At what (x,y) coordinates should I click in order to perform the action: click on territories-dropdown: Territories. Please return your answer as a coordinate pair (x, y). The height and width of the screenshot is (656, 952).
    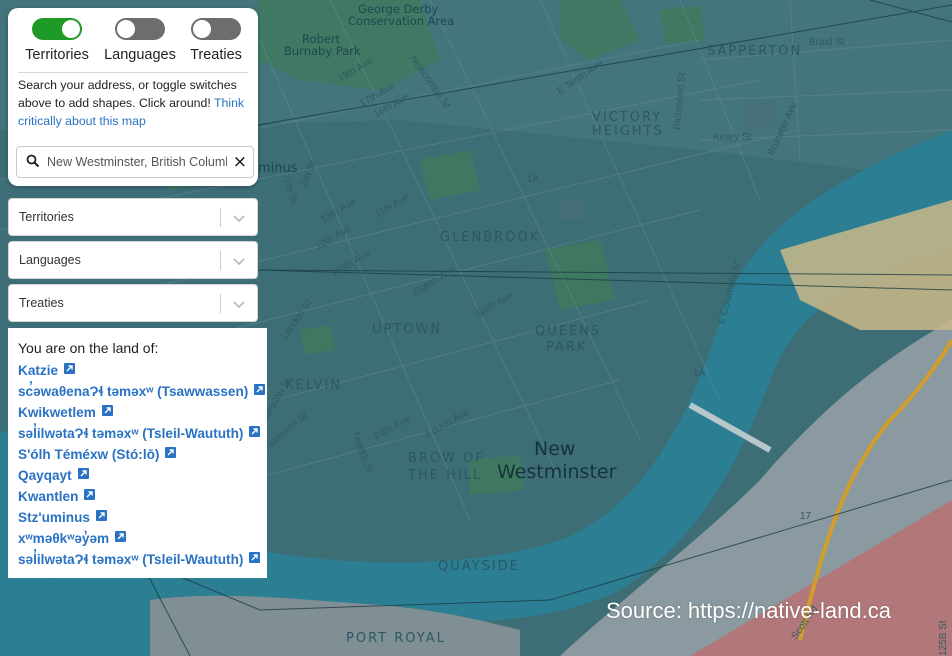
    Looking at the image, I should click on (133, 217).